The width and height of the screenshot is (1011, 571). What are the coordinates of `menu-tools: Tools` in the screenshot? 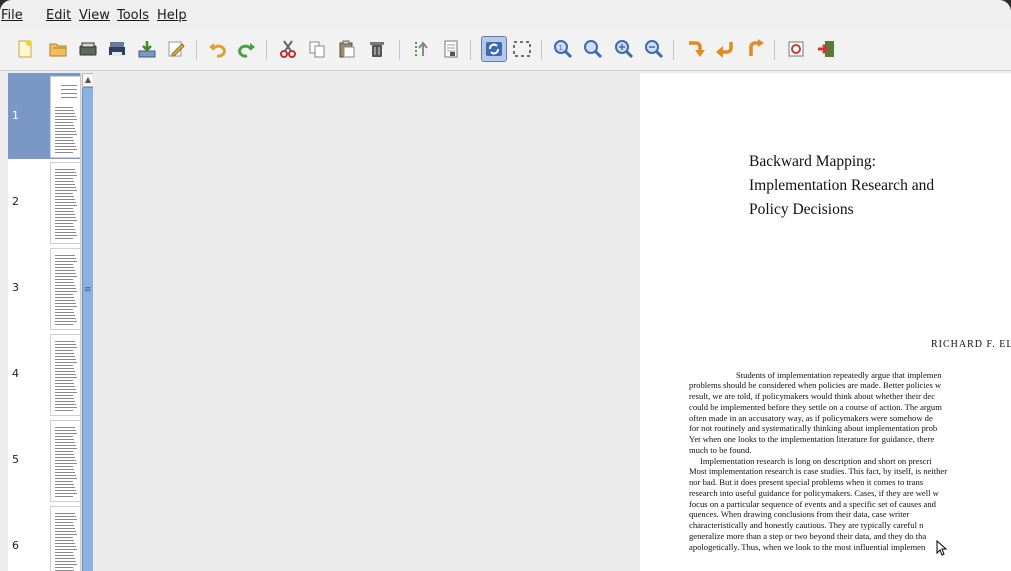 It's located at (133, 15).